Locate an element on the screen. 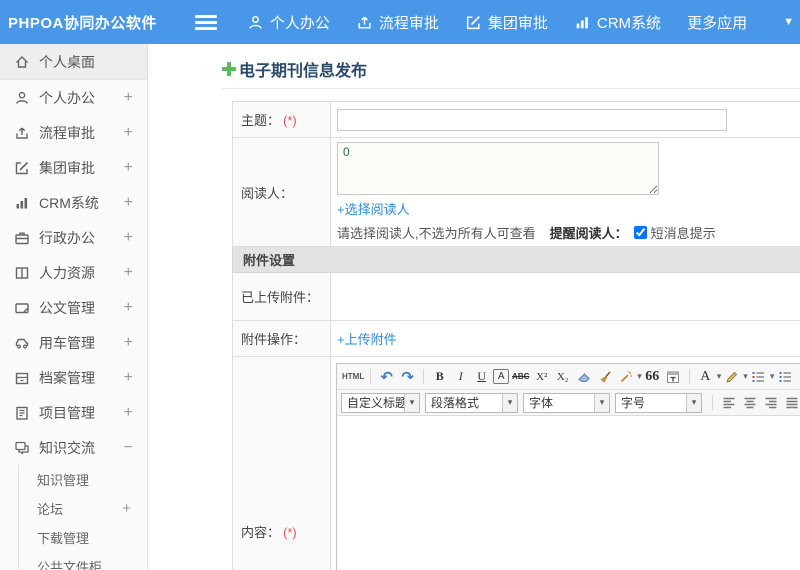 Image resolution: width=800 pixels, height=570 pixels. unordered-list-button is located at coordinates (784, 377).